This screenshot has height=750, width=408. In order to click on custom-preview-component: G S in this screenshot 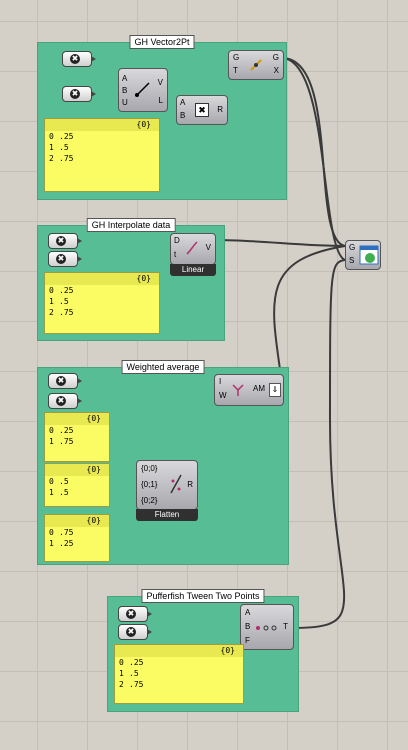, I will do `click(363, 255)`.